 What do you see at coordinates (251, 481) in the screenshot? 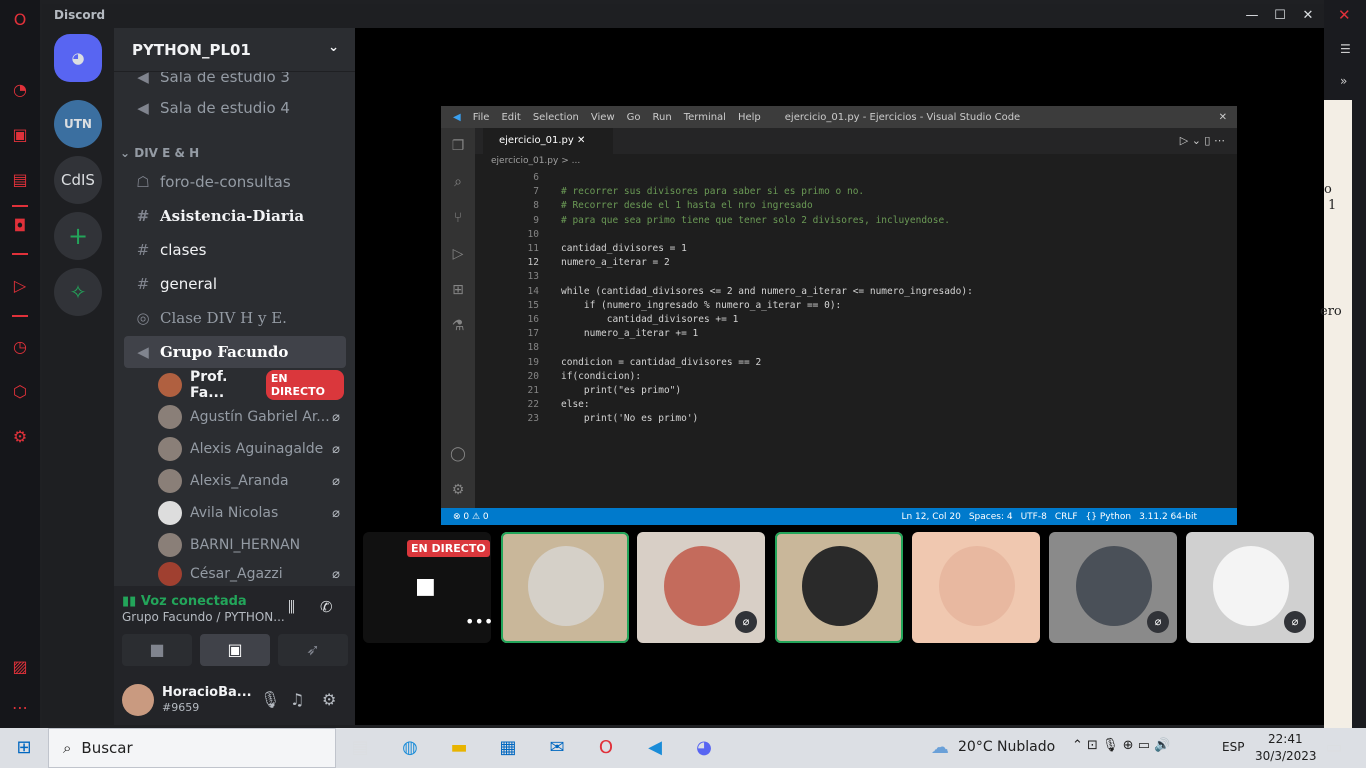
I see `voice-user: Alexis_Aranda ⌀` at bounding box center [251, 481].